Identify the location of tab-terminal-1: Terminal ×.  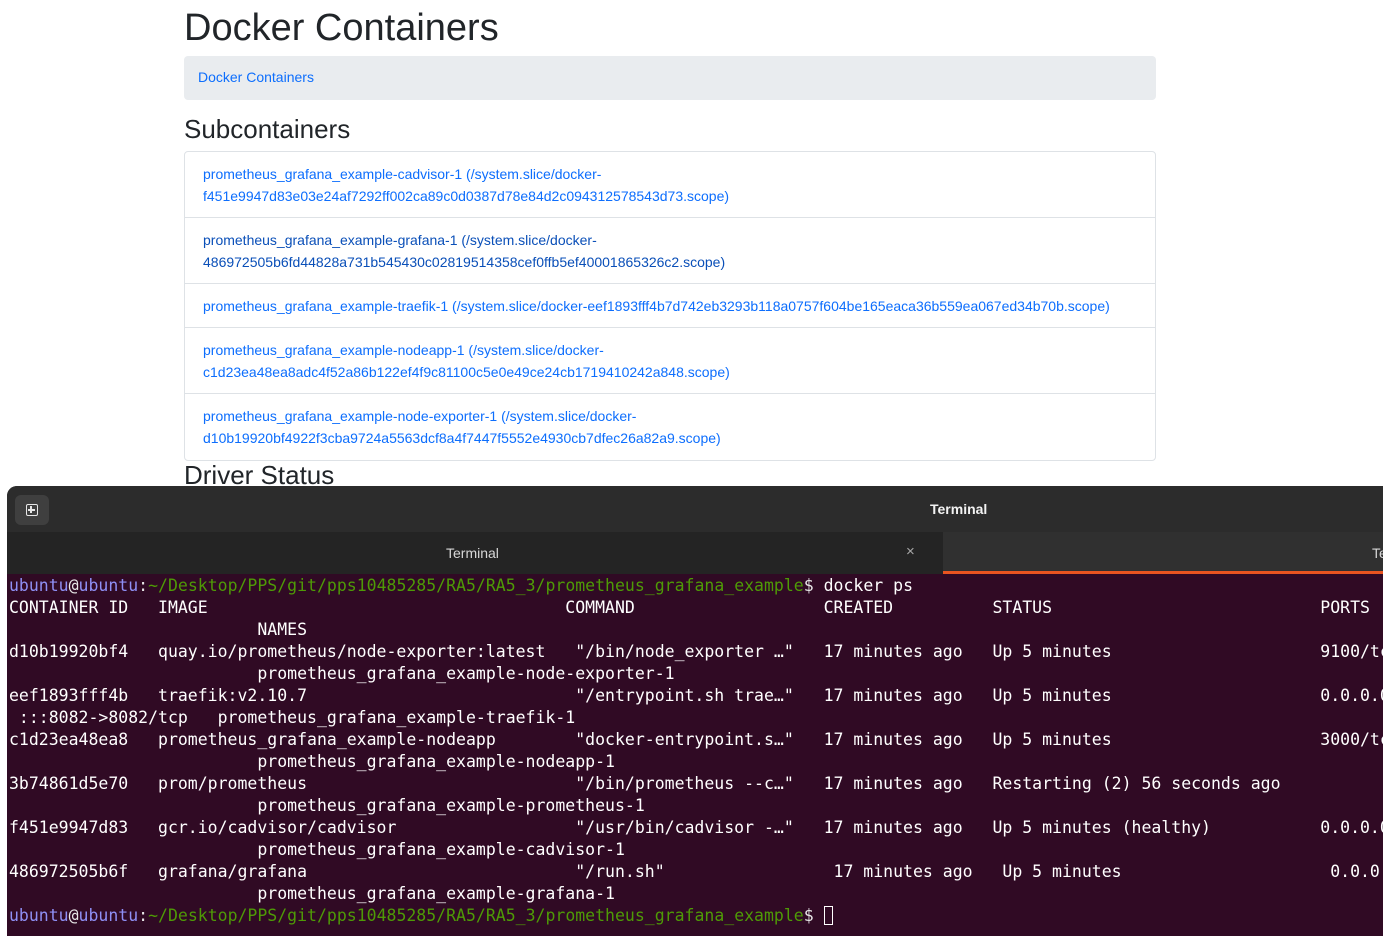
(474, 553).